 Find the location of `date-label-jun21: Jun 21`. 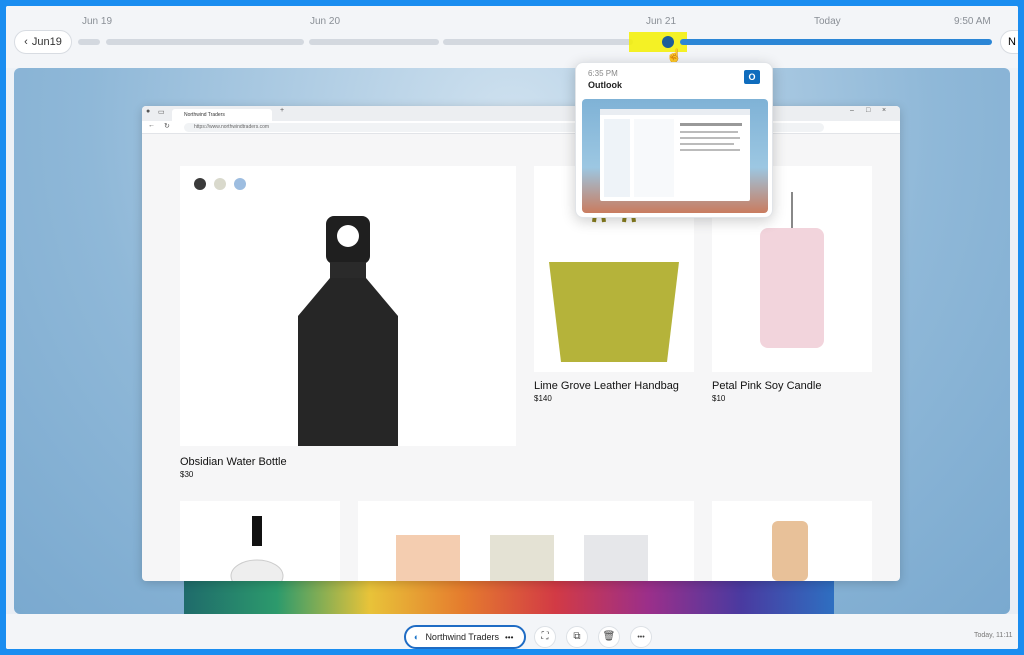

date-label-jun21: Jun 21 is located at coordinates (661, 21).